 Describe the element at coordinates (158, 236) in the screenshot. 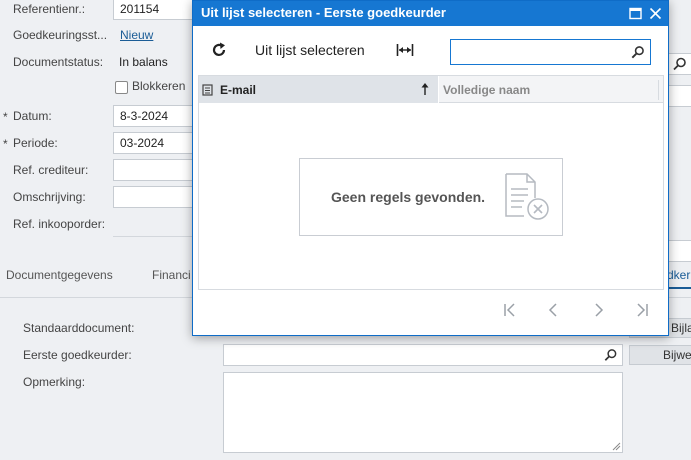

I see `divider` at that location.